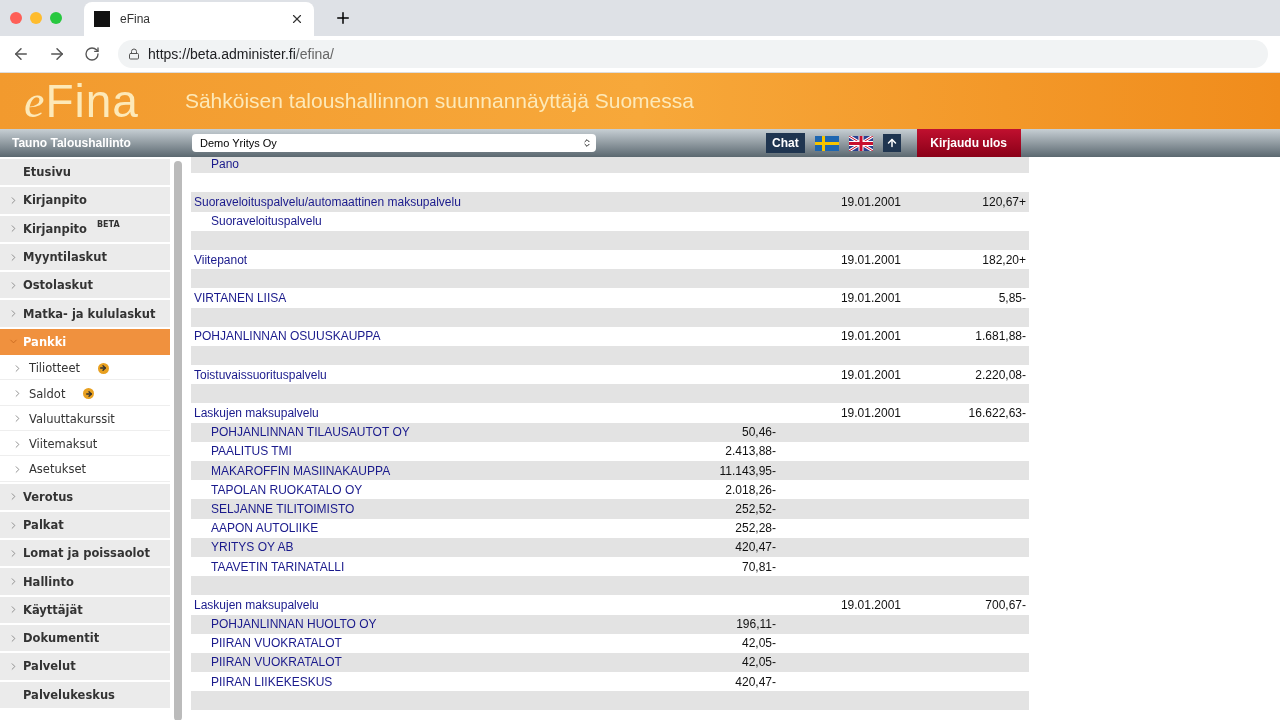 The height and width of the screenshot is (720, 1280). I want to click on sidebar-item: Etusivu, so click(85, 172).